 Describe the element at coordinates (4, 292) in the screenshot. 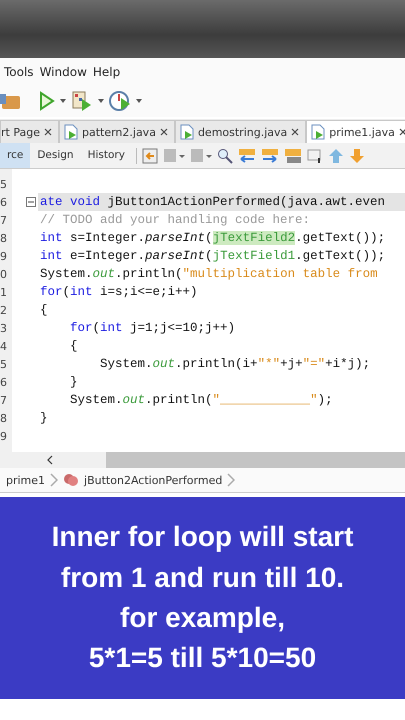

I see `line-number: 1` at that location.